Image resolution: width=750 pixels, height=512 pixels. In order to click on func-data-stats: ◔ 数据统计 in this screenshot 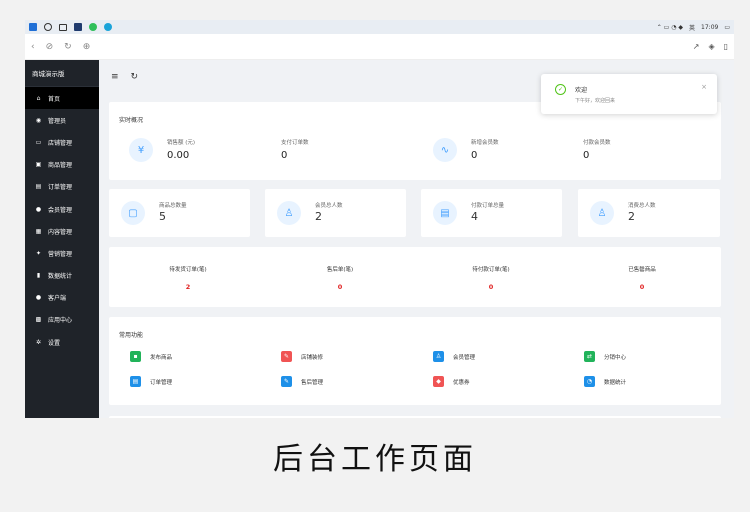, I will do `click(605, 381)`.